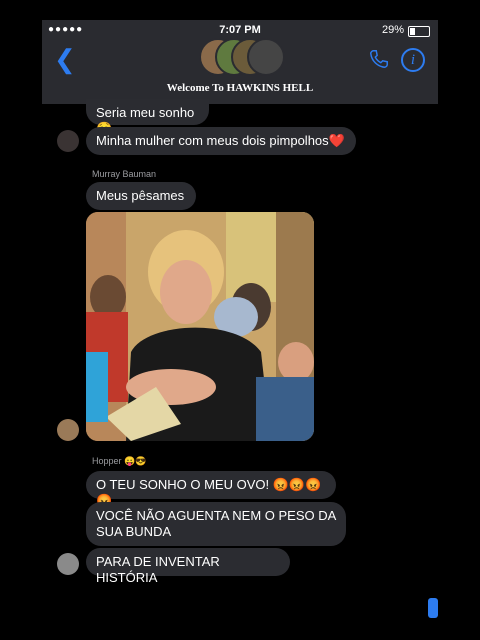 The width and height of the screenshot is (480, 640). I want to click on message-bubble: Seria meu sonho 🤤, so click(147, 117).